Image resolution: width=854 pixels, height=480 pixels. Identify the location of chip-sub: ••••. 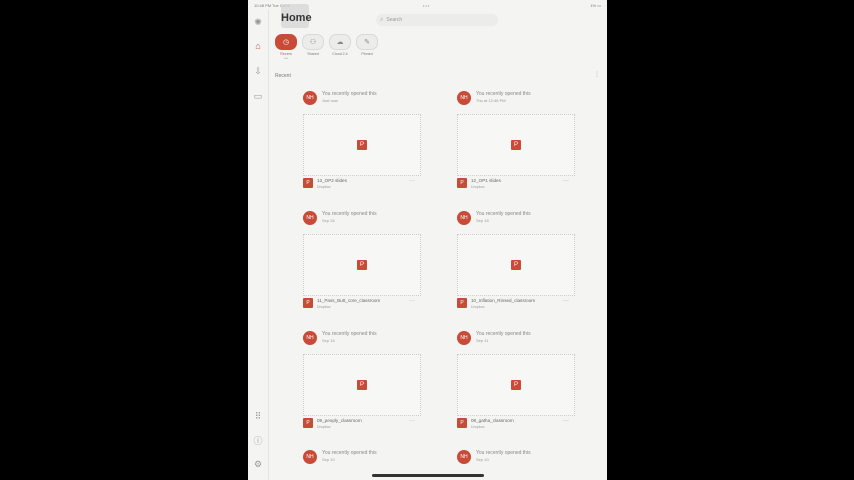
(286, 58).